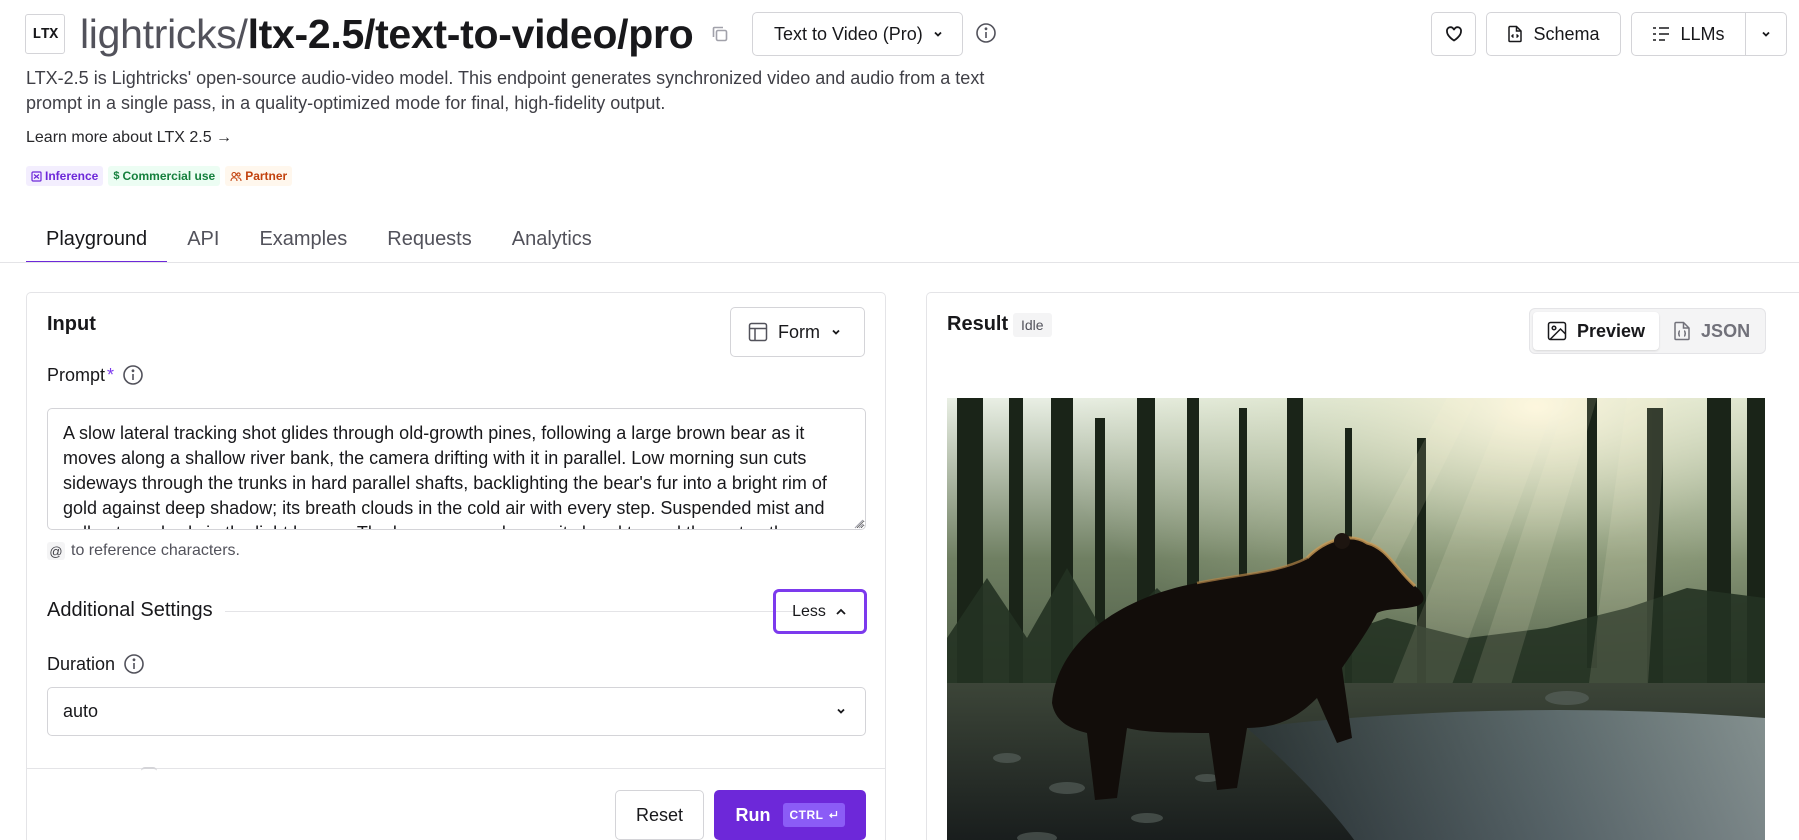  I want to click on llms-icon, so click(1661, 34).